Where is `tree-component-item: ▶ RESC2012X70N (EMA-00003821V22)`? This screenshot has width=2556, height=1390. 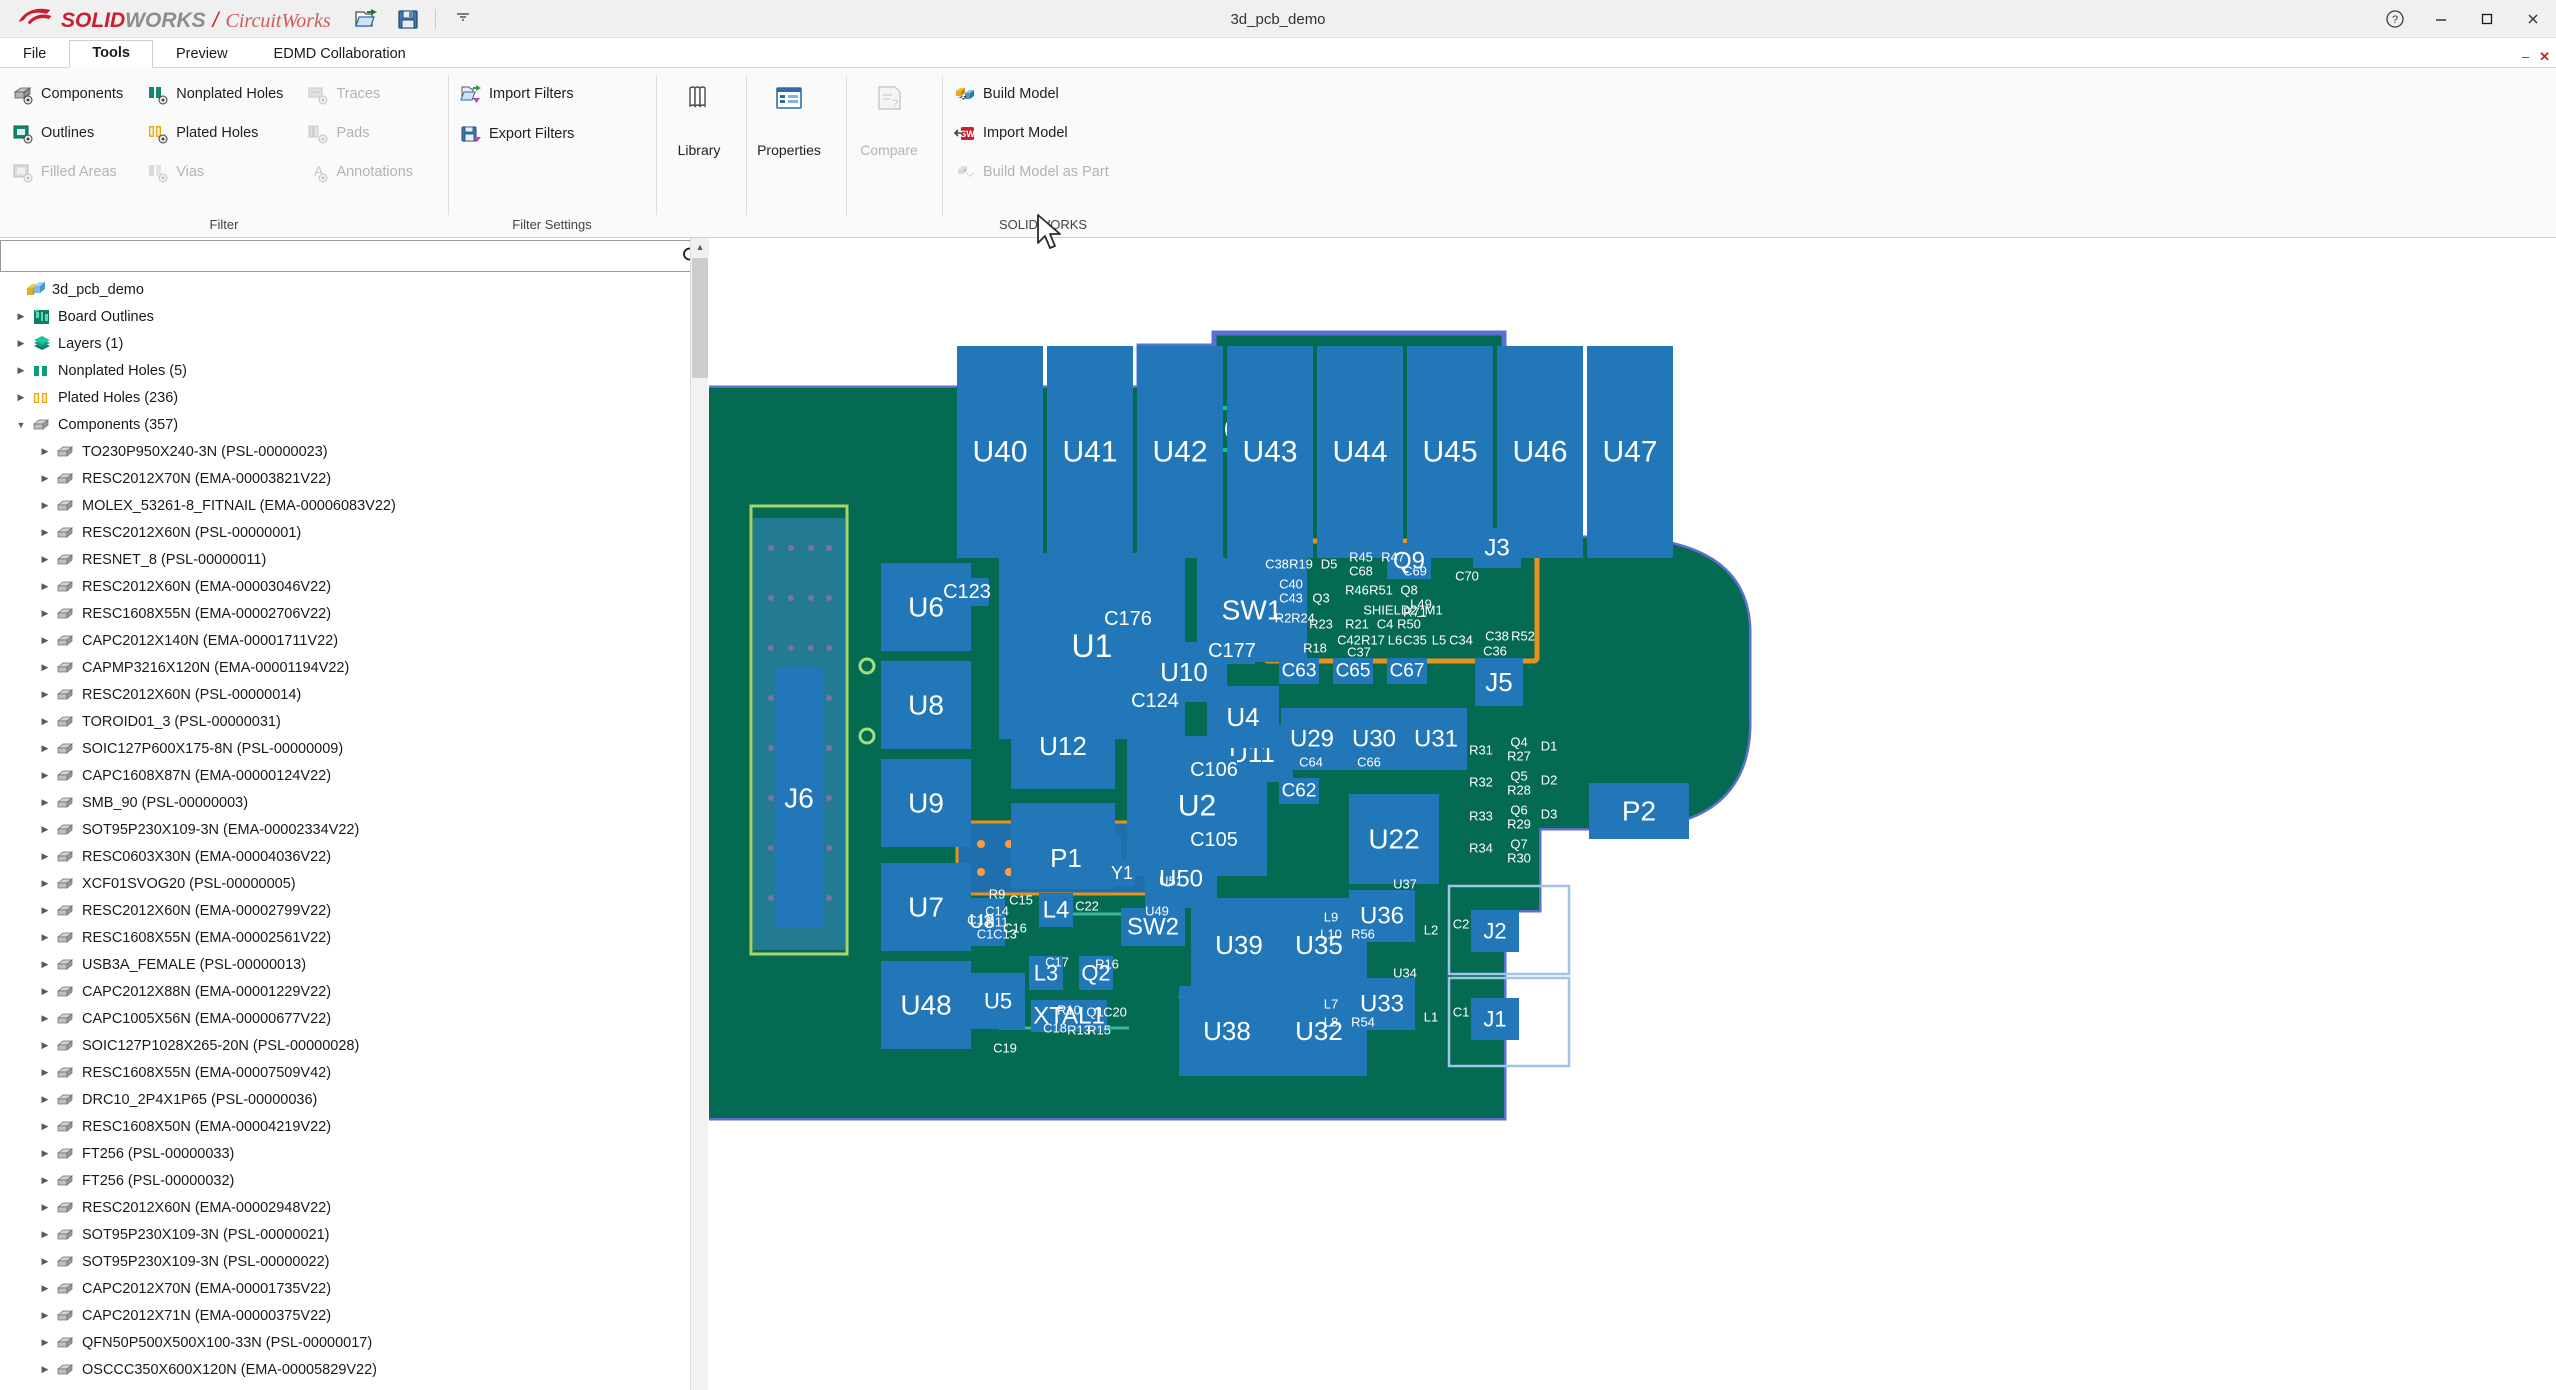 tree-component-item: ▶ RESC2012X70N (EMA-00003821V22) is located at coordinates (353, 478).